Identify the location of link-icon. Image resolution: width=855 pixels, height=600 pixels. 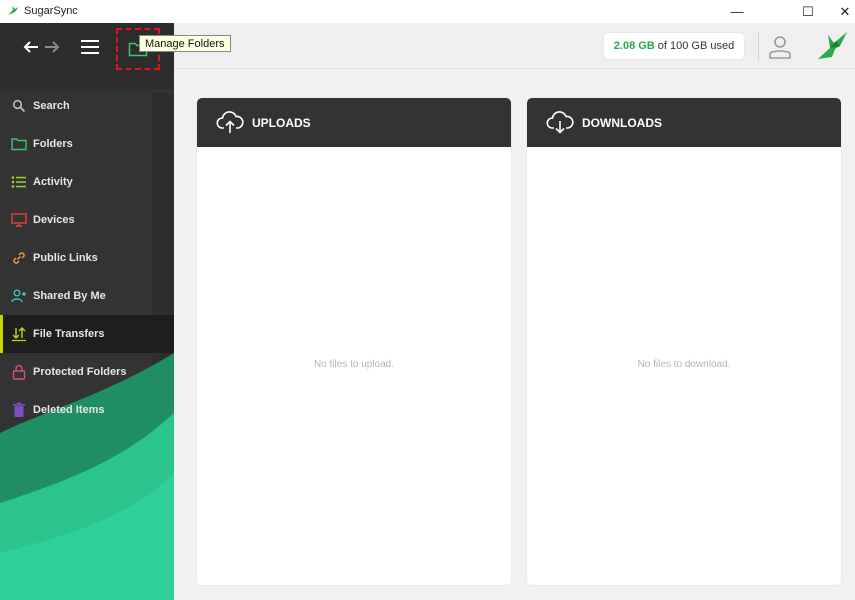
(19, 258).